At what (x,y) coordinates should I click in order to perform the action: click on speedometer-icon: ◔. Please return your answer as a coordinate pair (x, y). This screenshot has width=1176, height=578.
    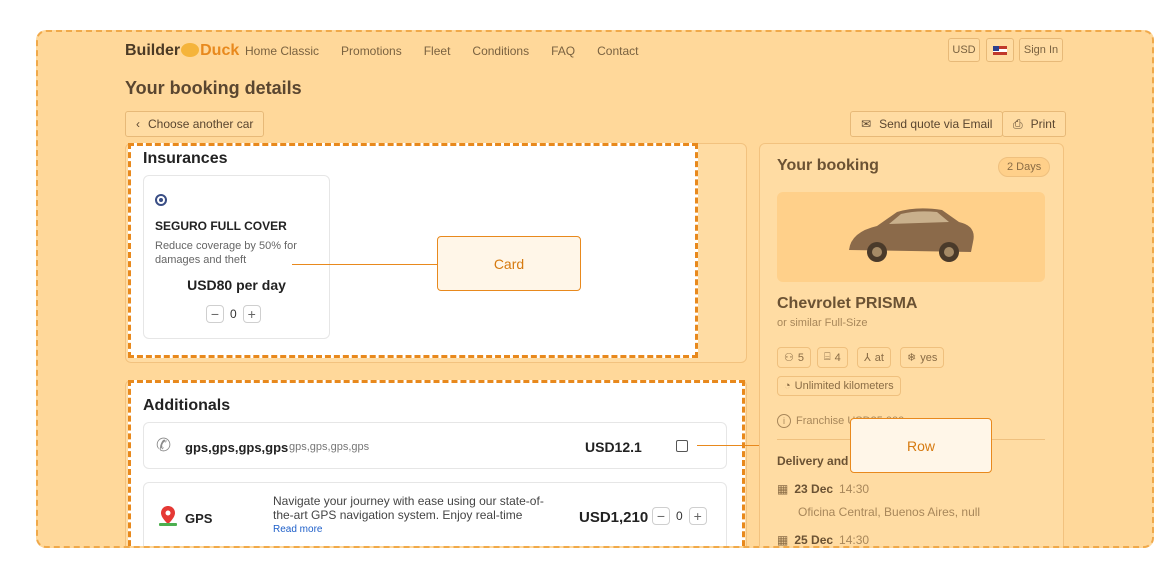
    Looking at the image, I should click on (787, 386).